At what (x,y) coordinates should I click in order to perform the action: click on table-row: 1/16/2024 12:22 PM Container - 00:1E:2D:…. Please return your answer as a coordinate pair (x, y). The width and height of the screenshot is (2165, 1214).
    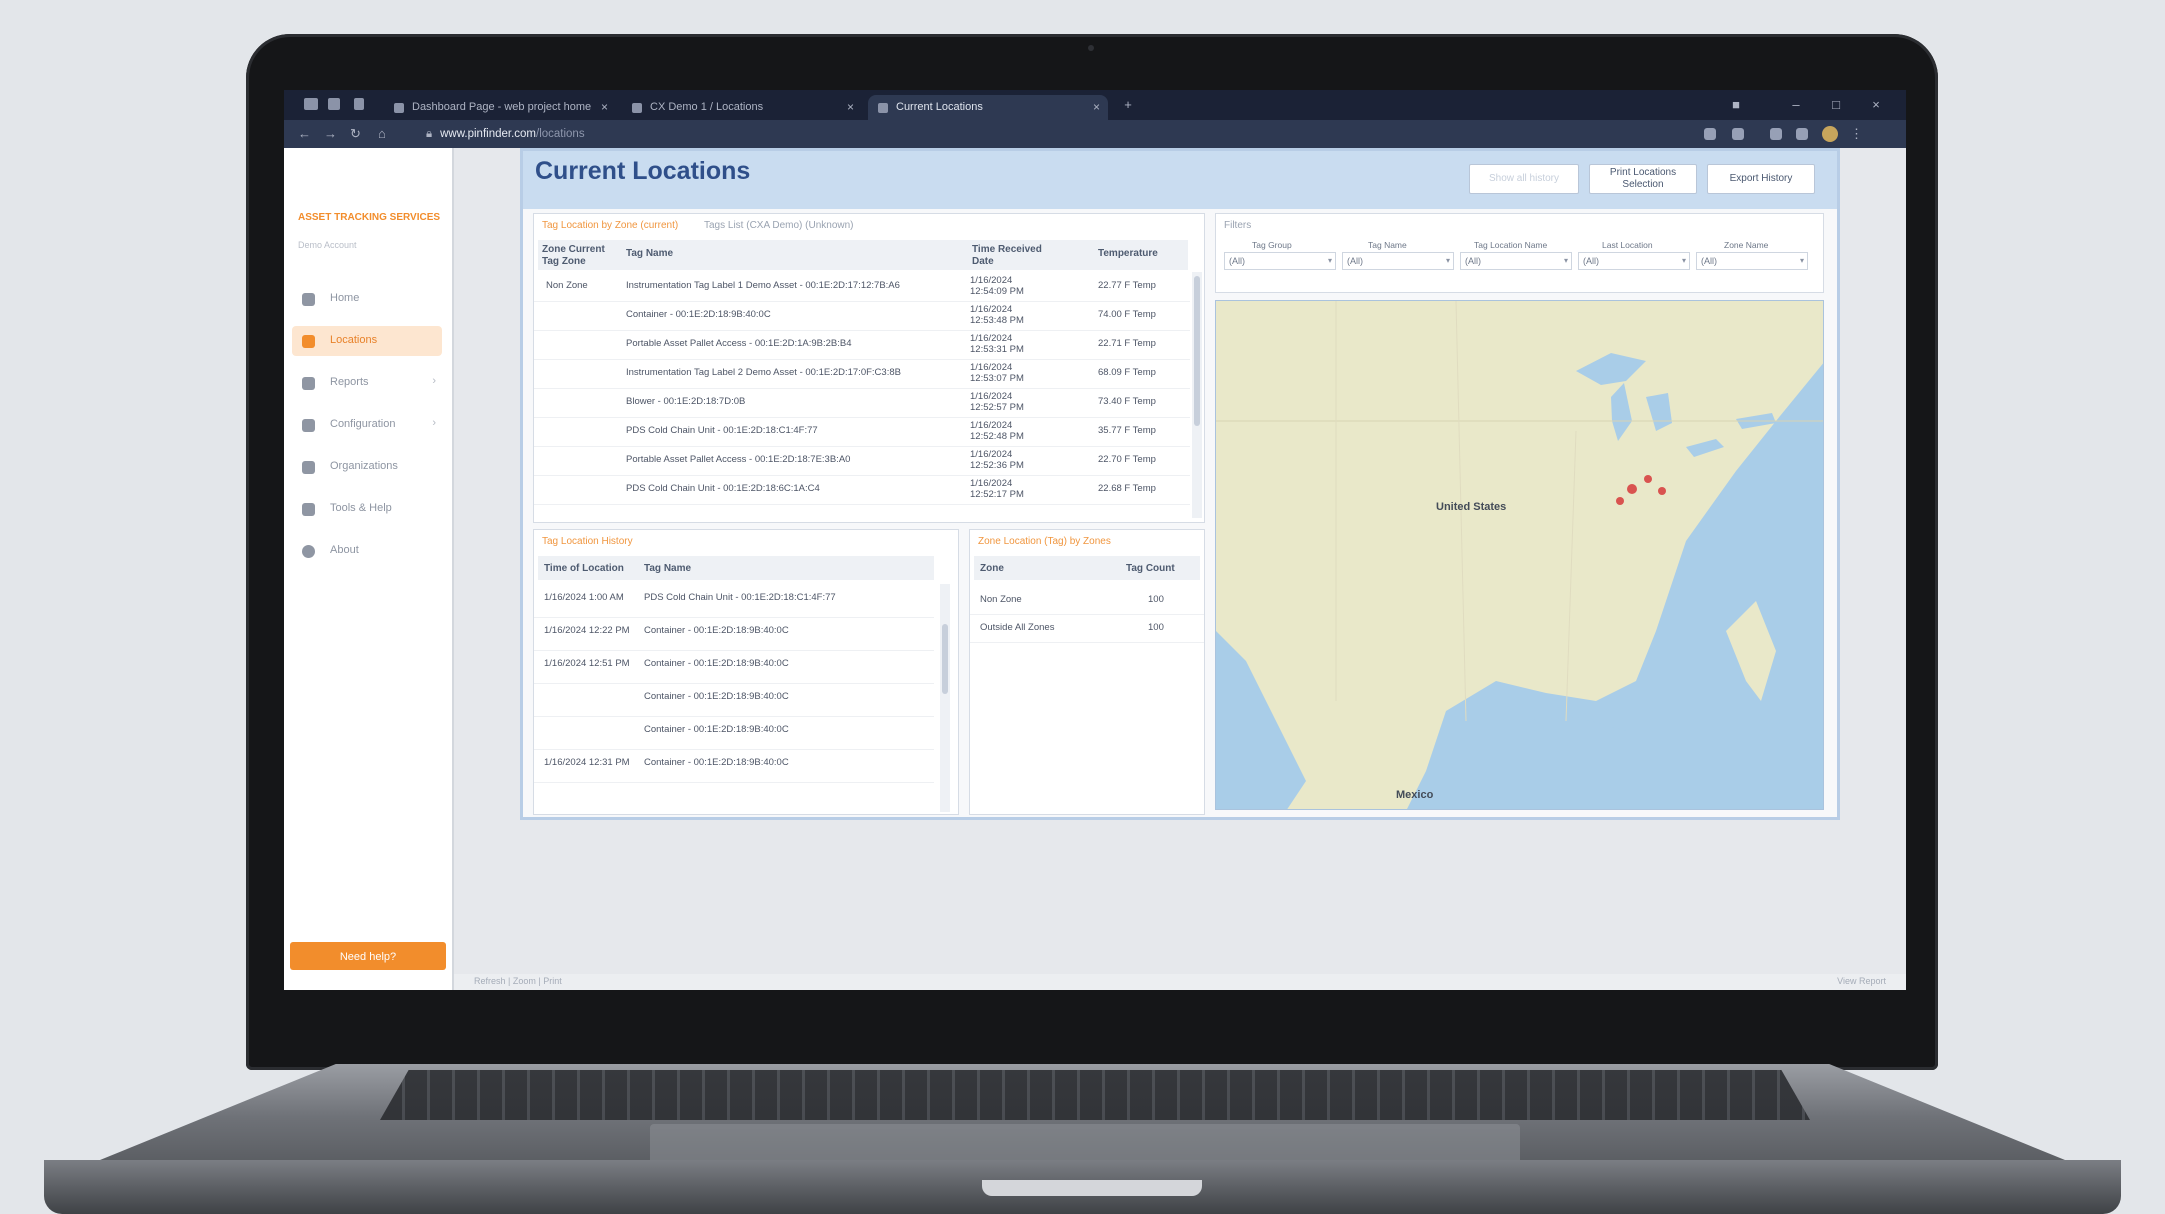
    Looking at the image, I should click on (734, 634).